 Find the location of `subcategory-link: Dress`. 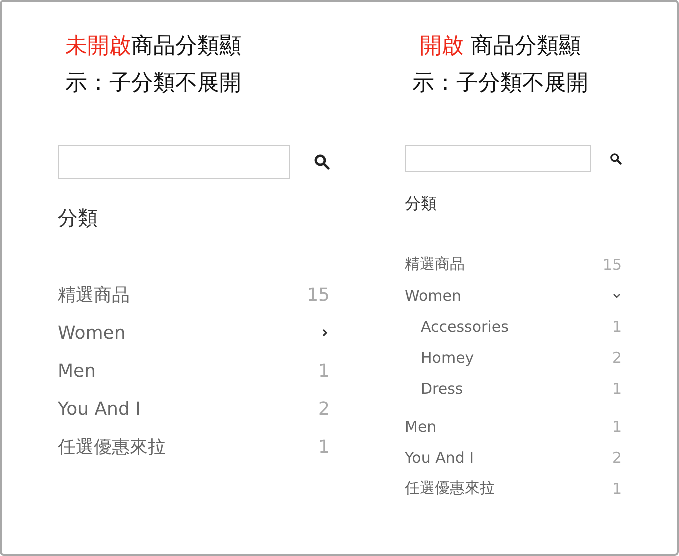

subcategory-link: Dress is located at coordinates (442, 389).